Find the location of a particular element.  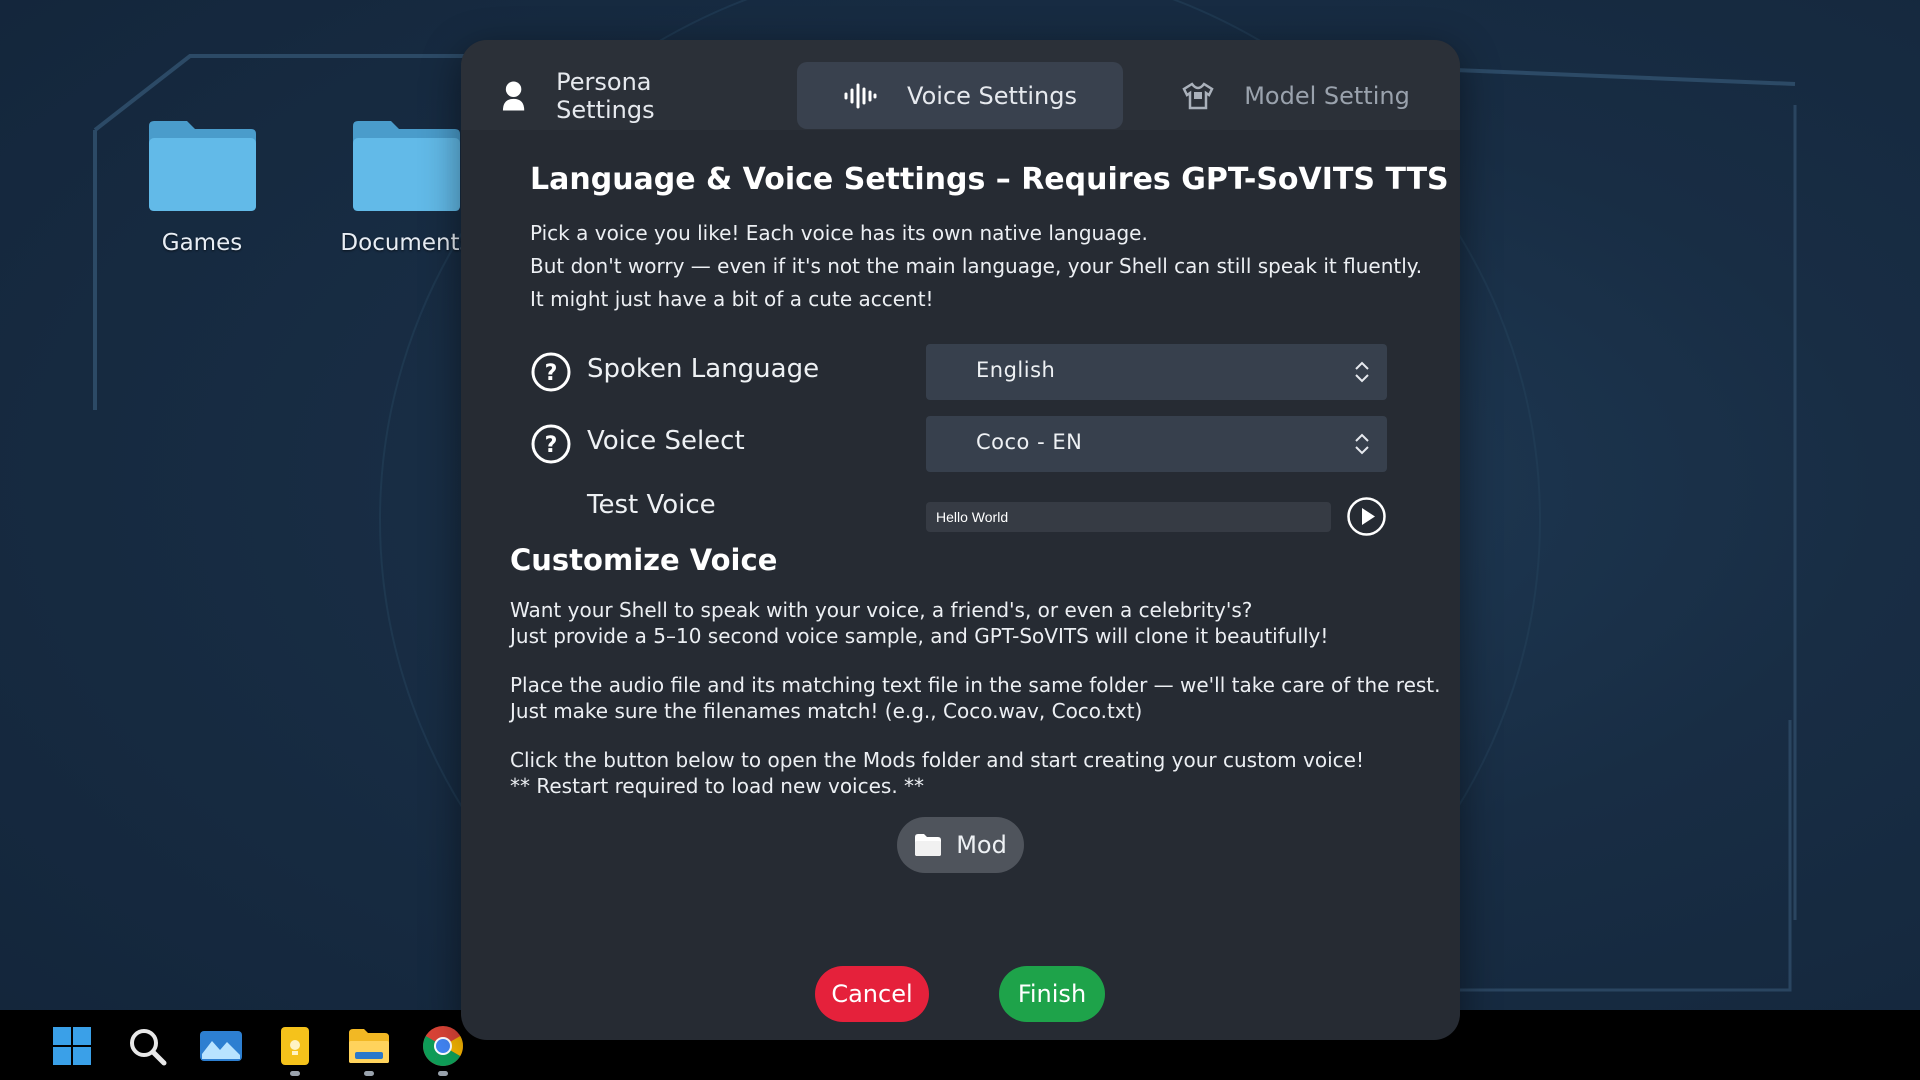

voice-select-label: Voice Select is located at coordinates (666, 441).